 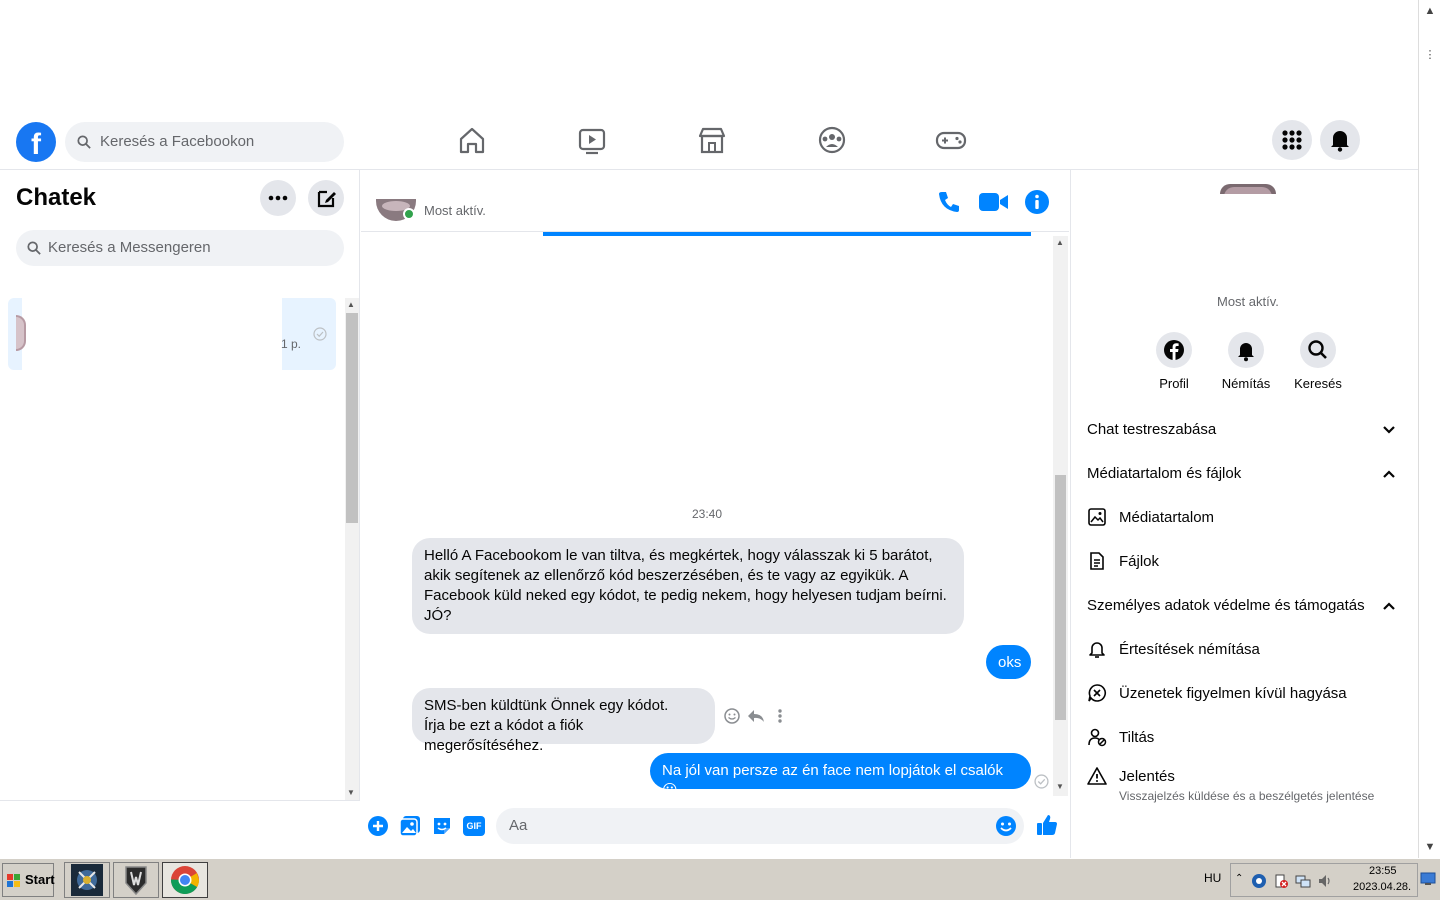 I want to click on photo-icon, so click(x=410, y=826).